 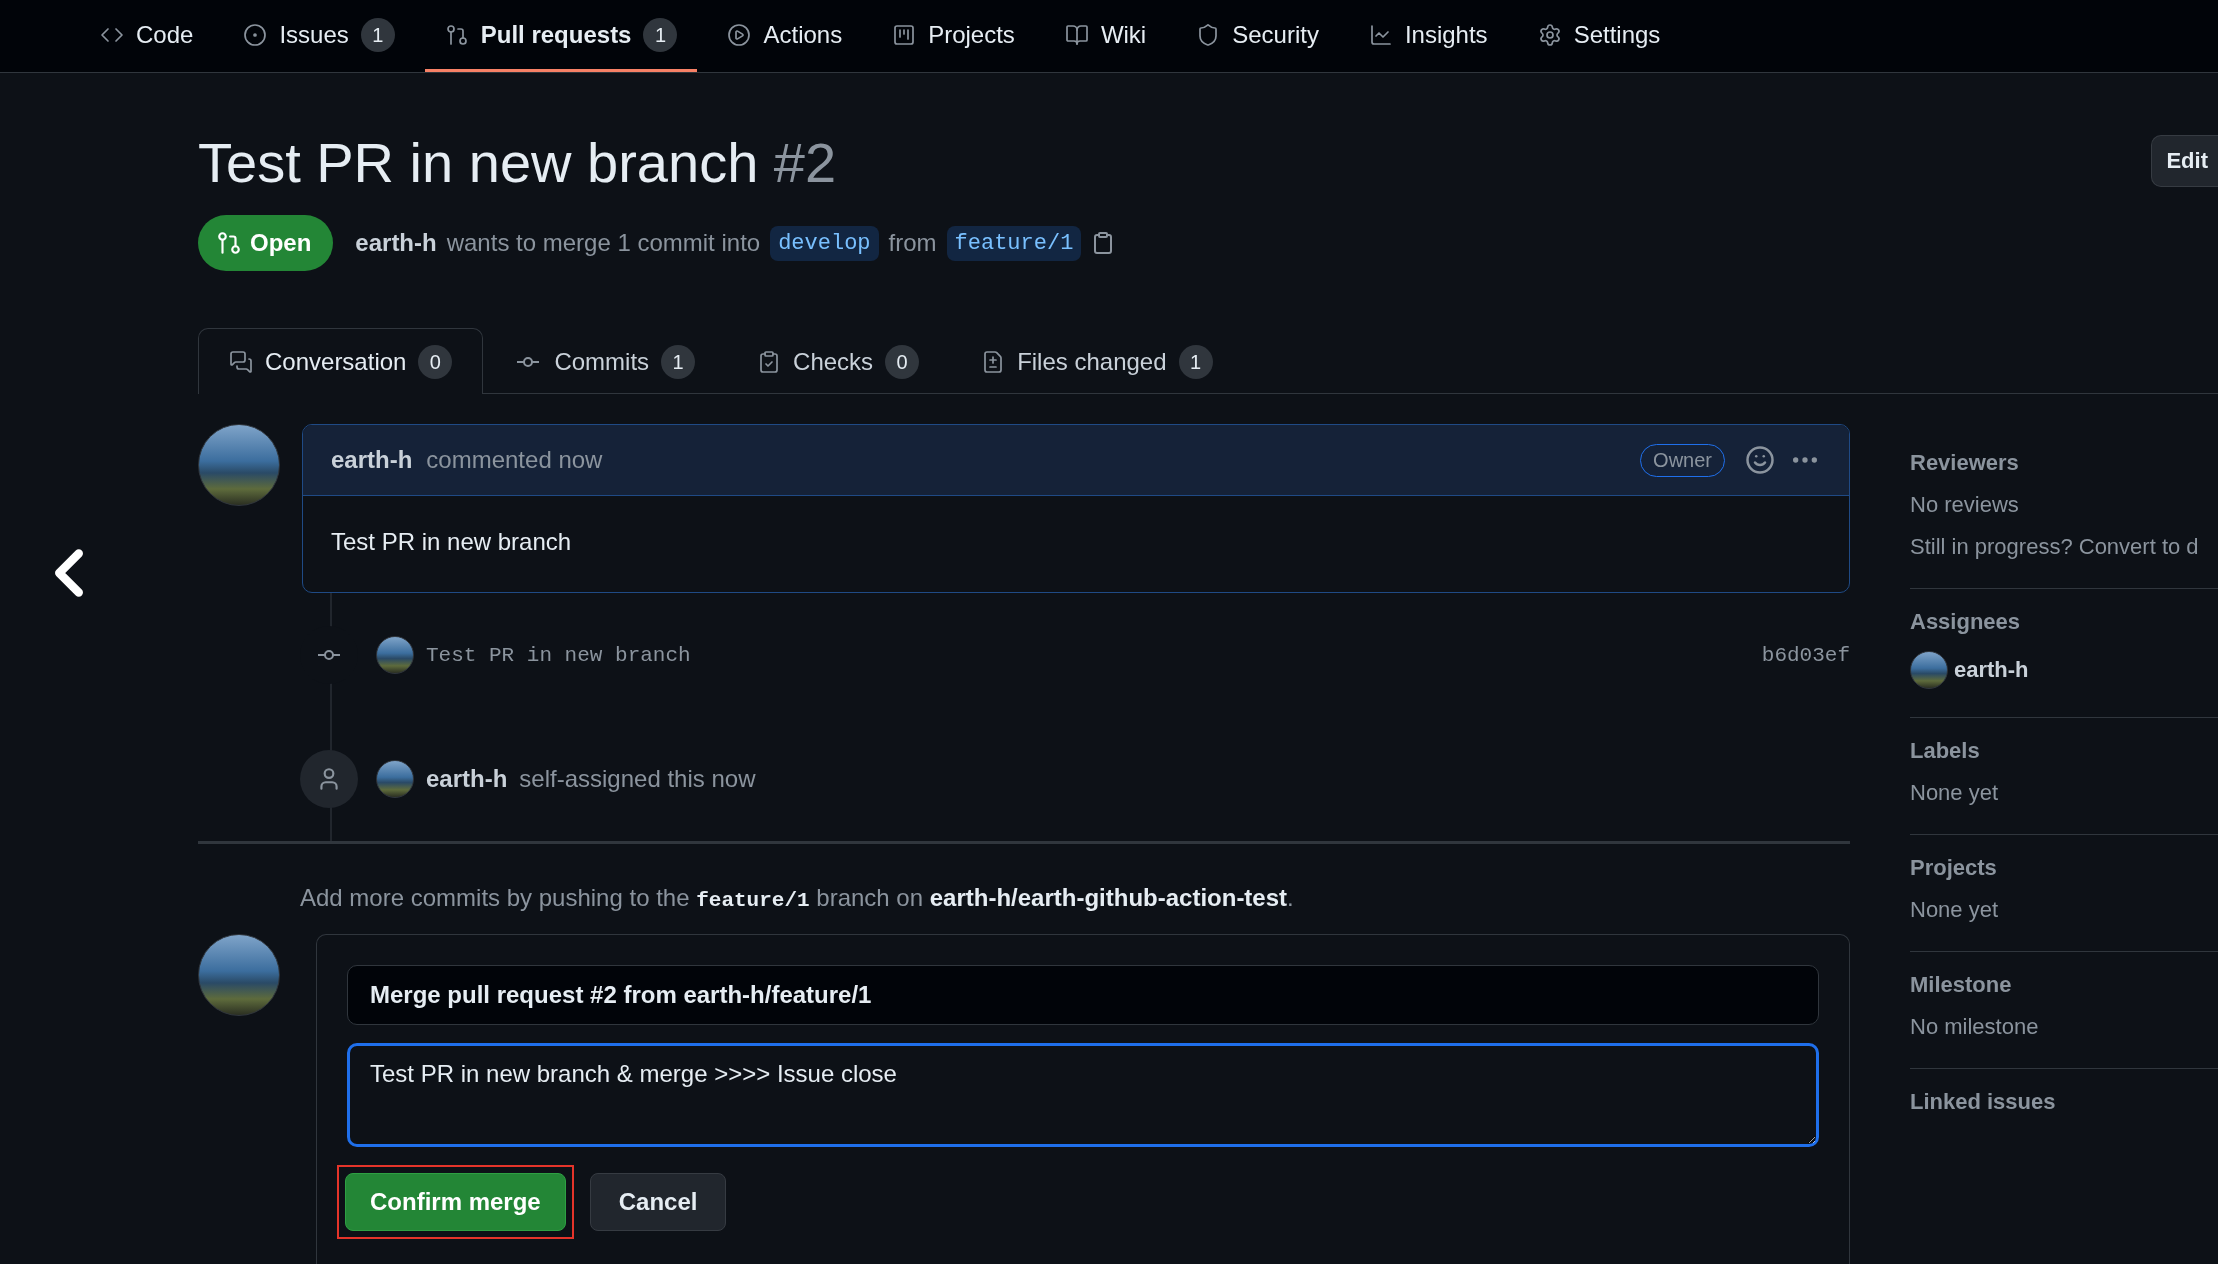 What do you see at coordinates (514, 460) in the screenshot?
I see `comment-meta: commented now` at bounding box center [514, 460].